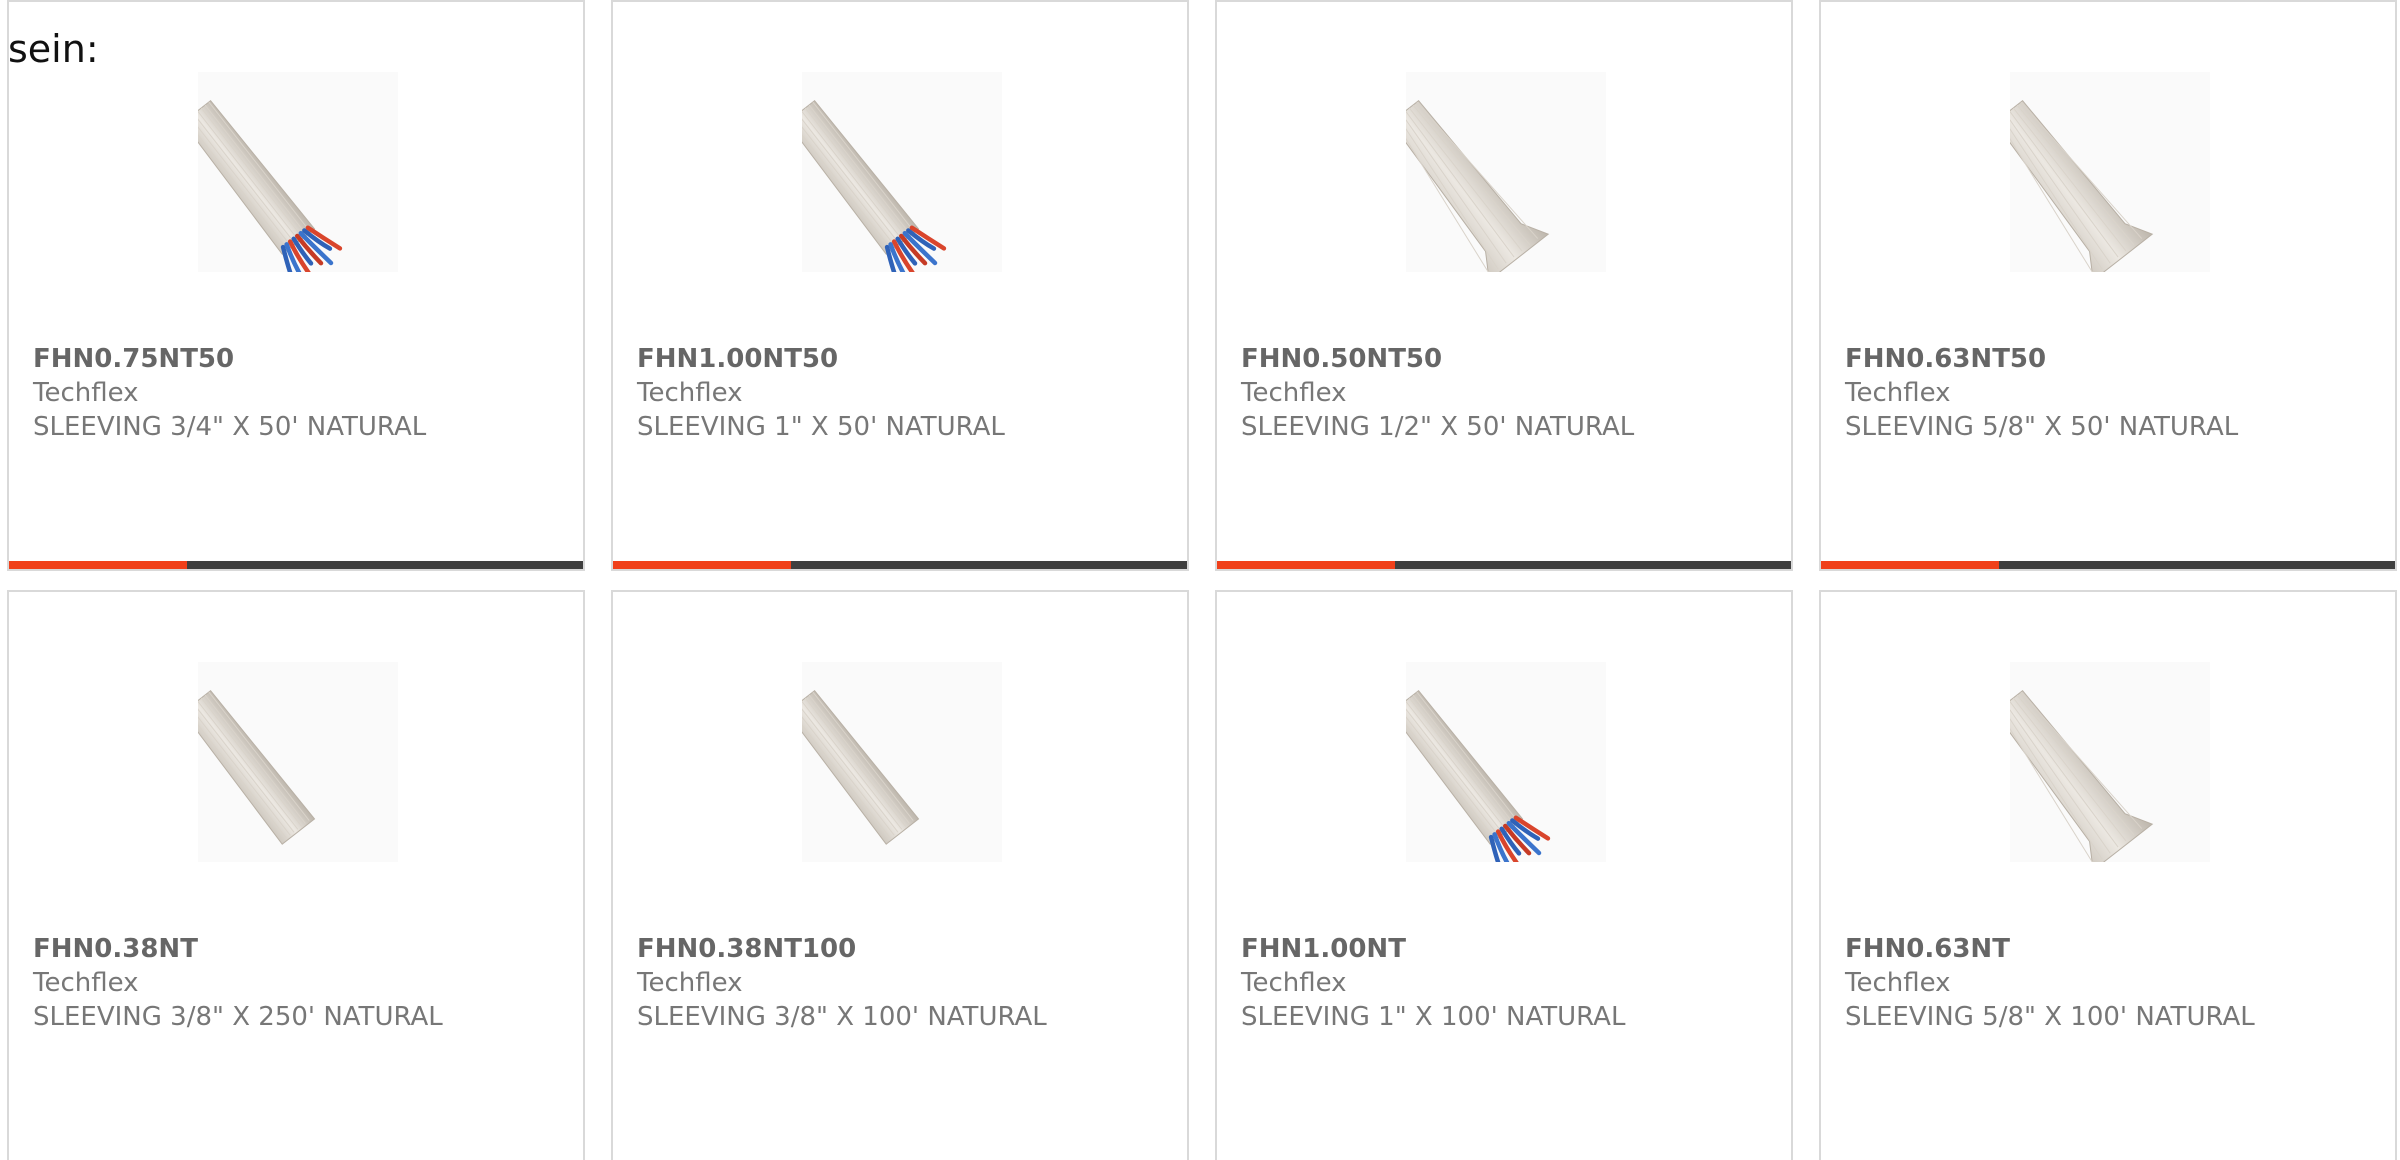 Image resolution: width=2400 pixels, height=1160 pixels. Describe the element at coordinates (842, 1017) in the screenshot. I see `product-description: SLEEVING 3/8" X 100' NATURAL` at that location.